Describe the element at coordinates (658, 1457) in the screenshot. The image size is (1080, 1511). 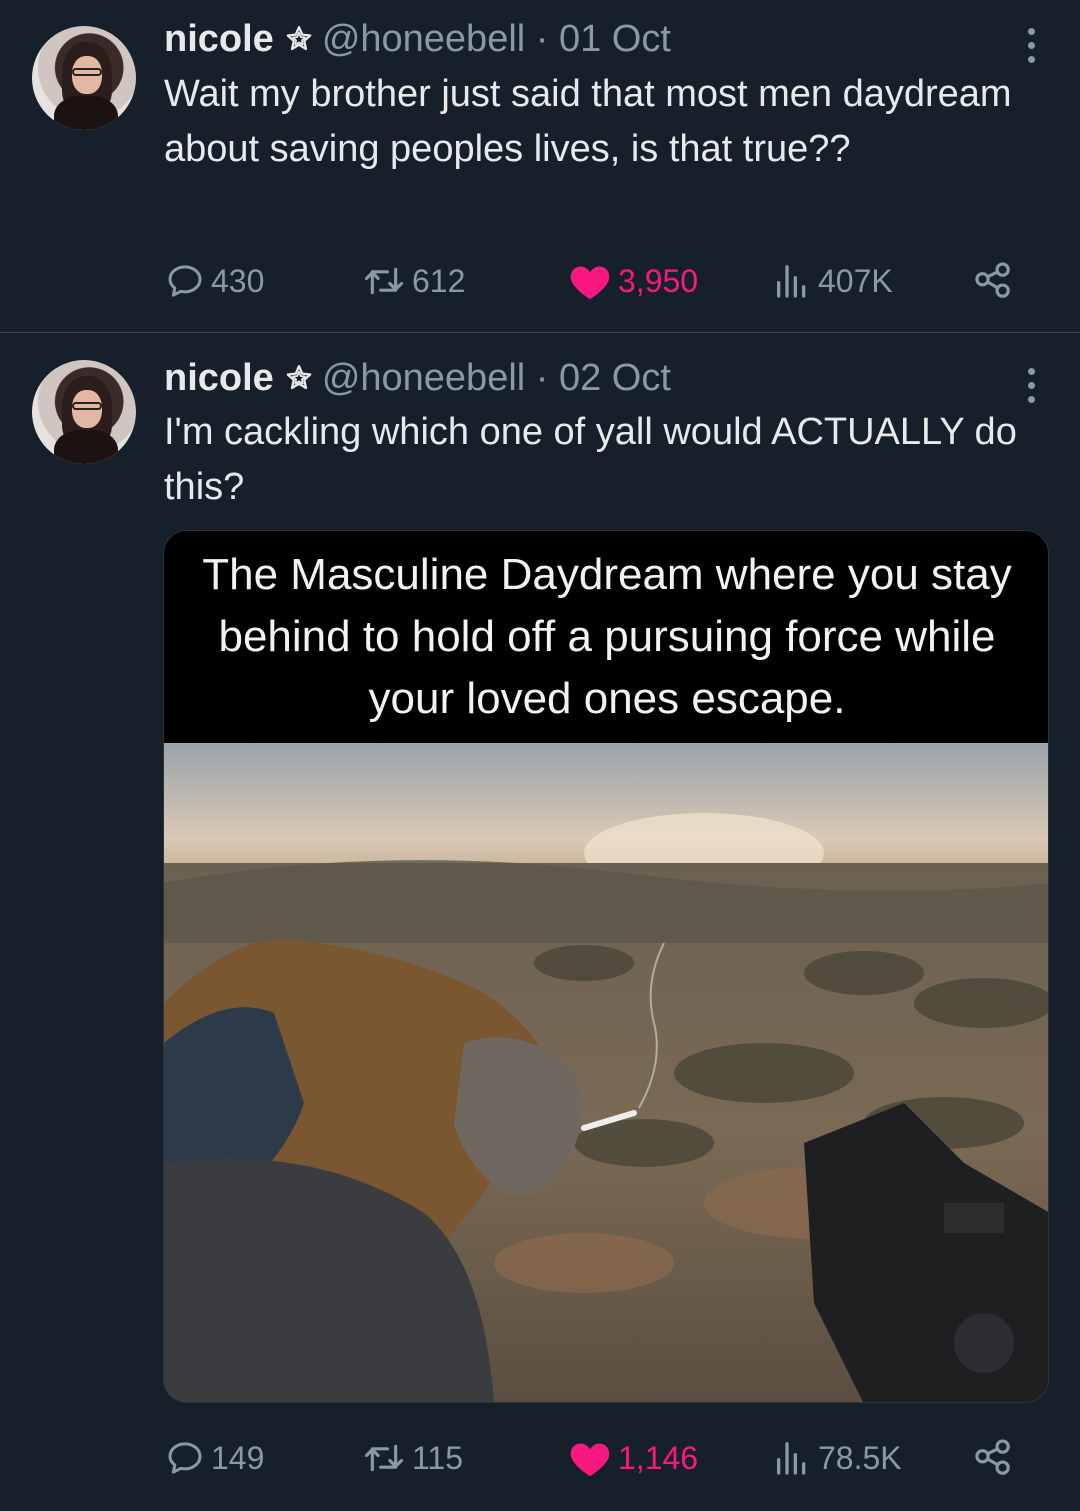
I see `like-count: 1,146` at that location.